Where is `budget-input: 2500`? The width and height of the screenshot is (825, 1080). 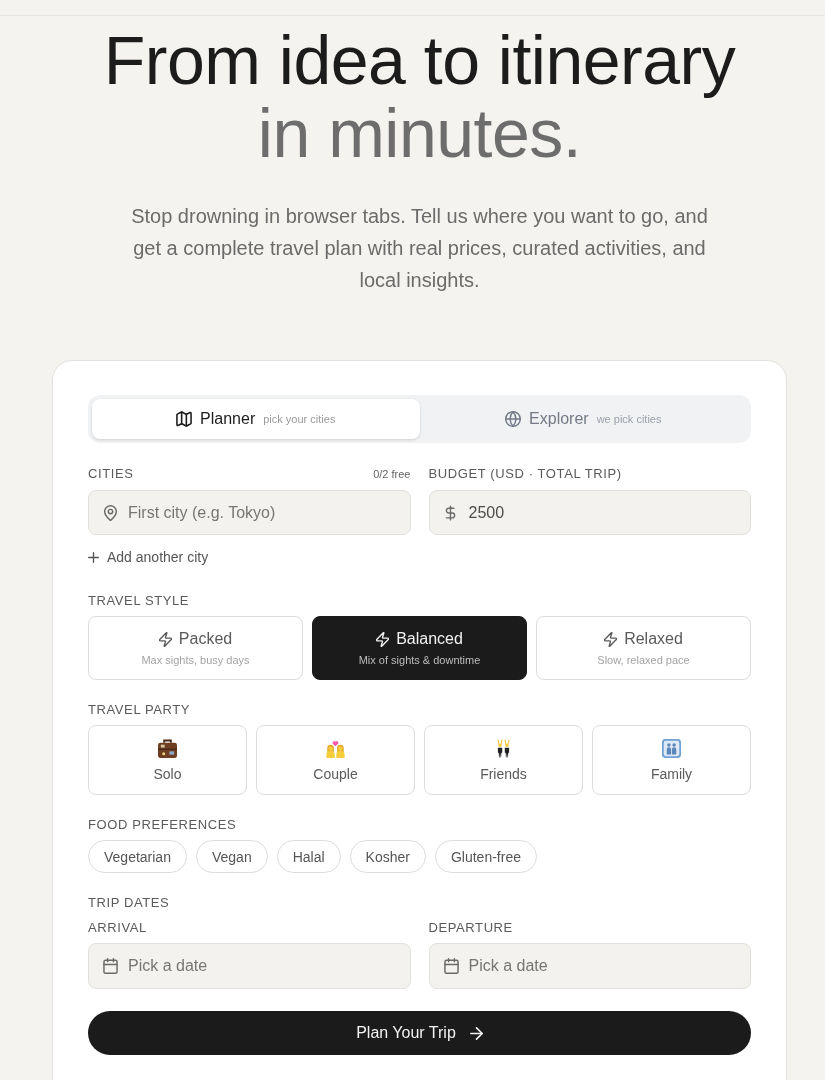
budget-input: 2500 is located at coordinates (589, 512).